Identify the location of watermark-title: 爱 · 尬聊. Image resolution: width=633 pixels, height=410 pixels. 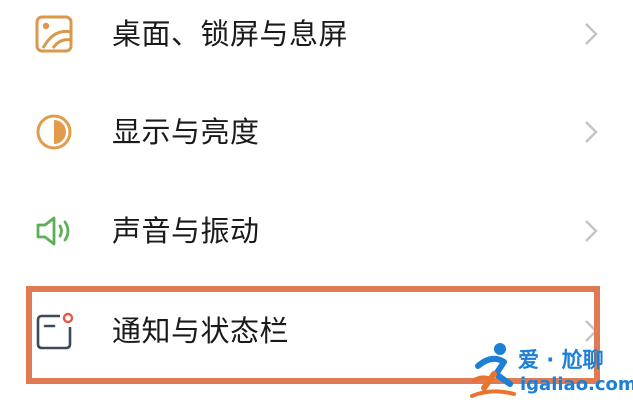
(561, 360).